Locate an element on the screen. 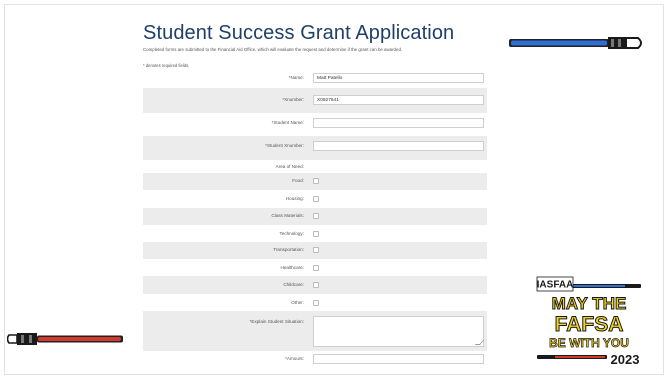 The image size is (668, 379). red-lightsaber-icon is located at coordinates (65, 339).